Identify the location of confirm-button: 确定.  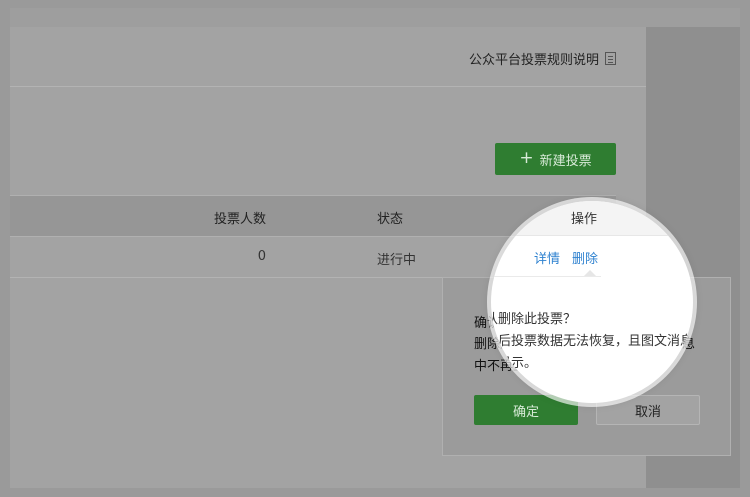
(526, 410).